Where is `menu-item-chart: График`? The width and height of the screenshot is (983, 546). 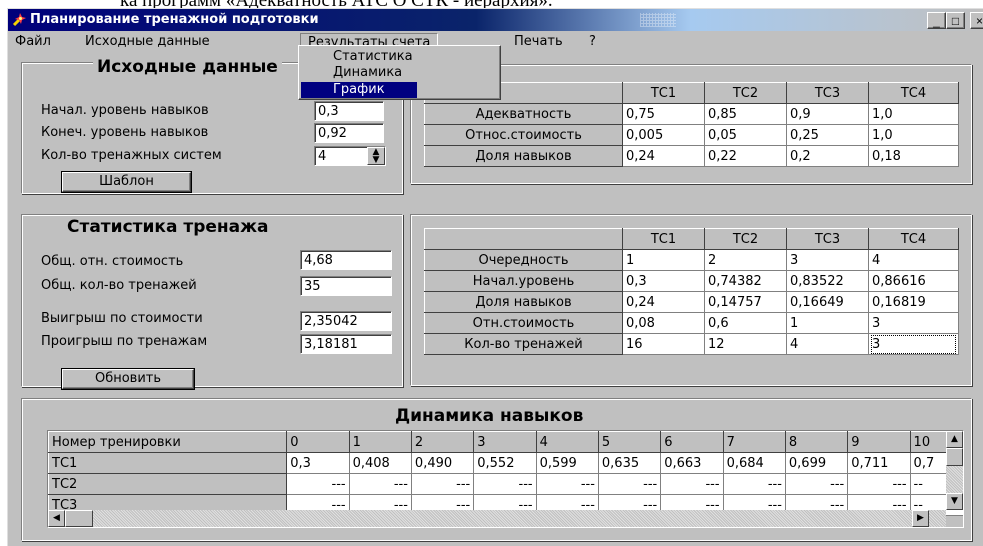 menu-item-chart: График is located at coordinates (359, 90).